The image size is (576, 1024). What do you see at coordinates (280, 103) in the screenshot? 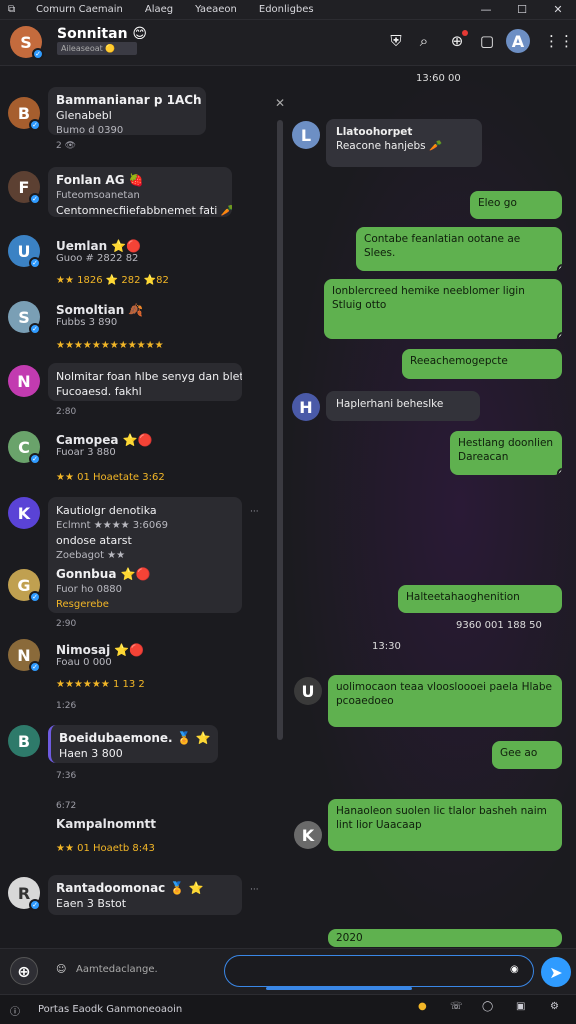
I see `close-icon: ✕` at bounding box center [280, 103].